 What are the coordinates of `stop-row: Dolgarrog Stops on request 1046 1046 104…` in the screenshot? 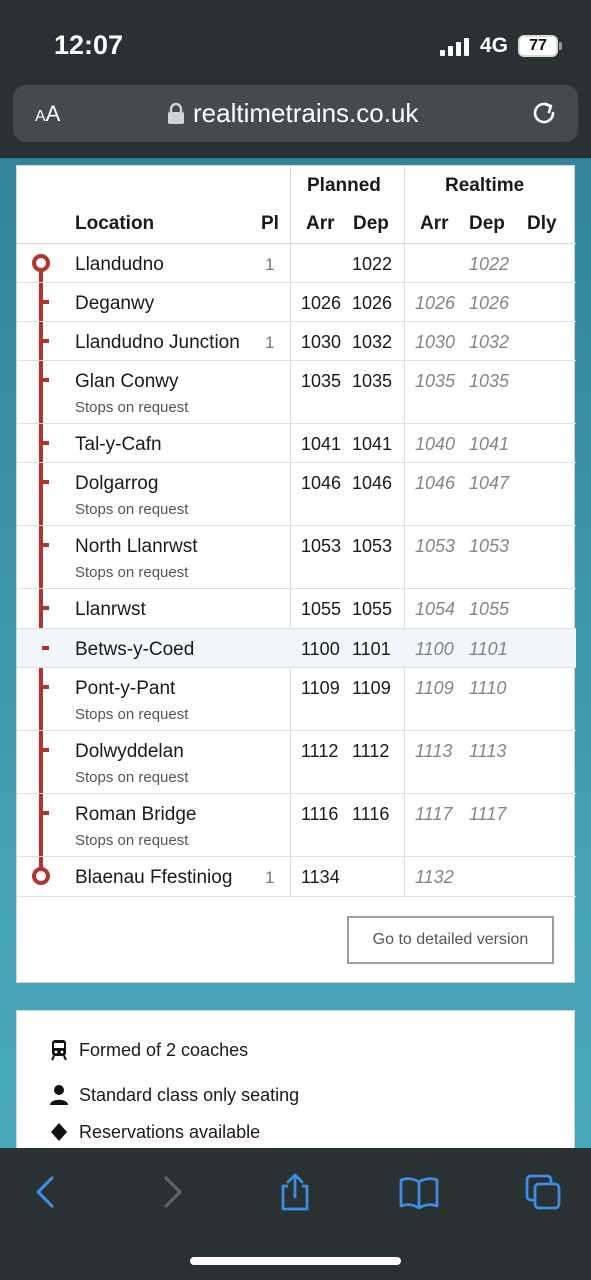 It's located at (296, 494).